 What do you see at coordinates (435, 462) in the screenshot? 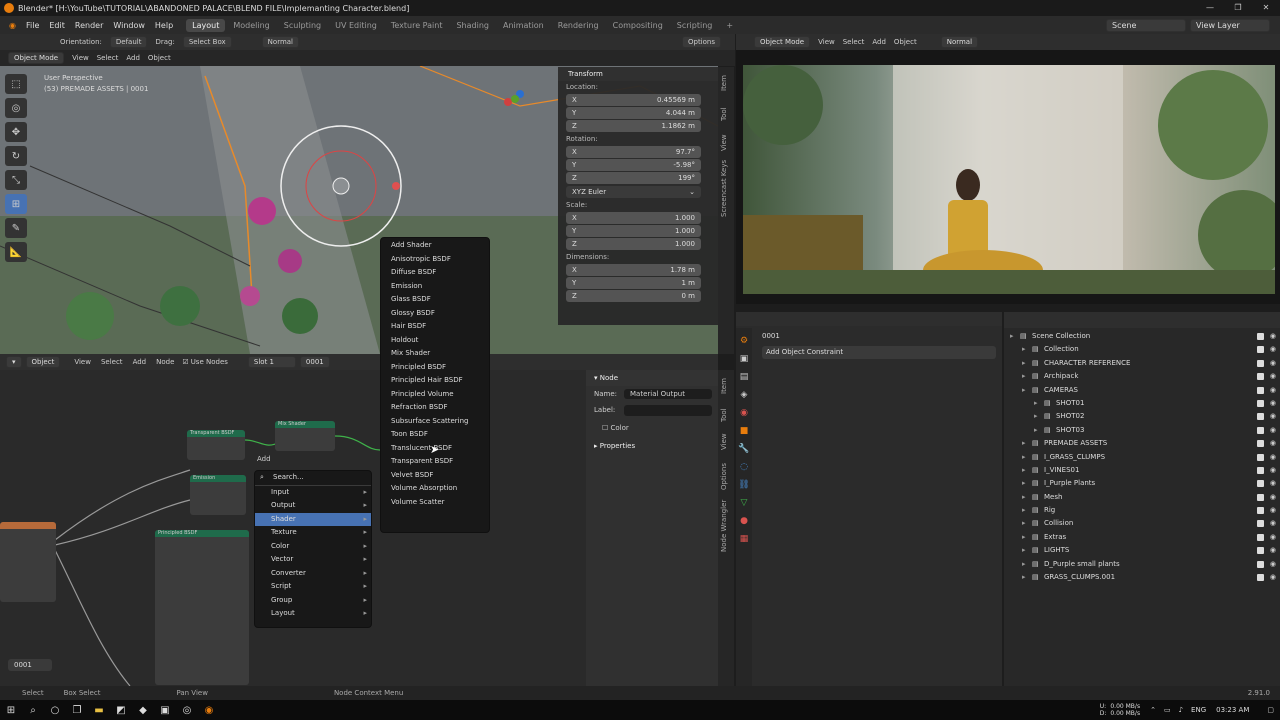
I see `shader-item: Transparent BSDF` at bounding box center [435, 462].